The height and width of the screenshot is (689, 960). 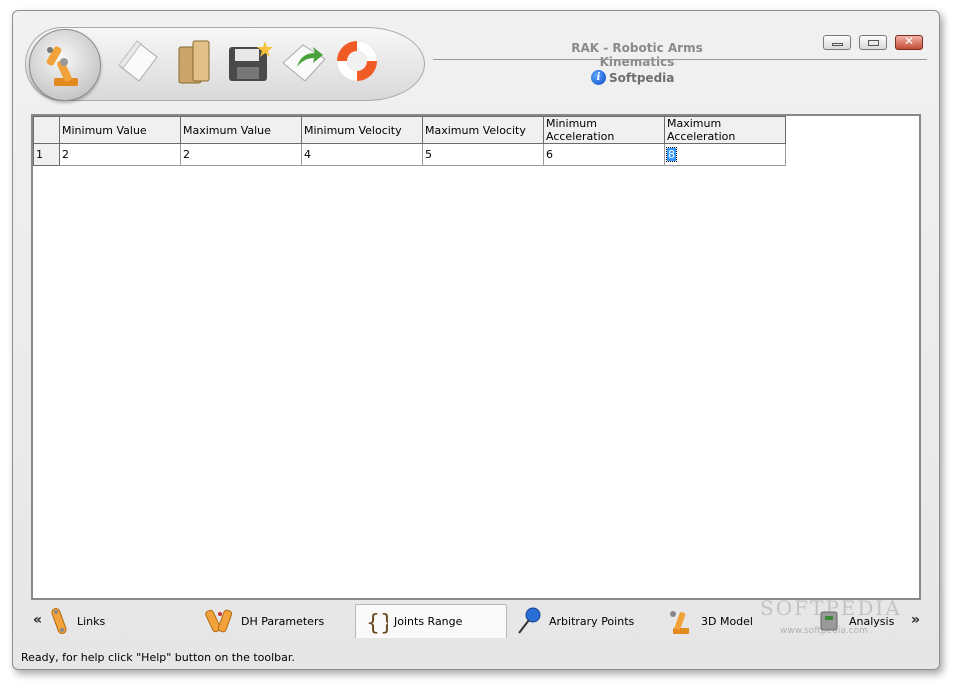 What do you see at coordinates (824, 631) in the screenshot?
I see `watermark-url: www.softpedia.com` at bounding box center [824, 631].